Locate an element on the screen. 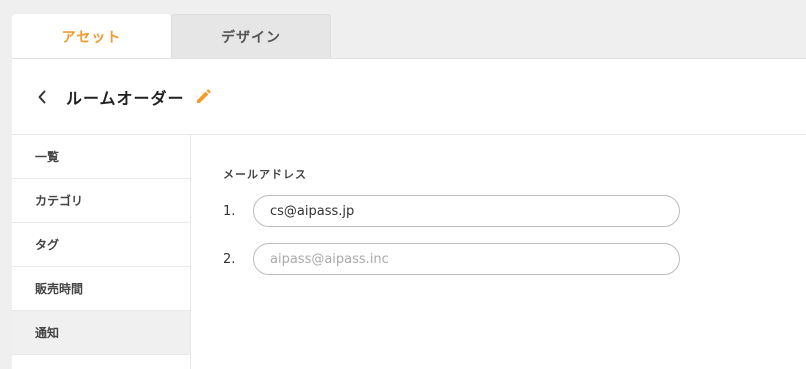  back-button is located at coordinates (42, 97).